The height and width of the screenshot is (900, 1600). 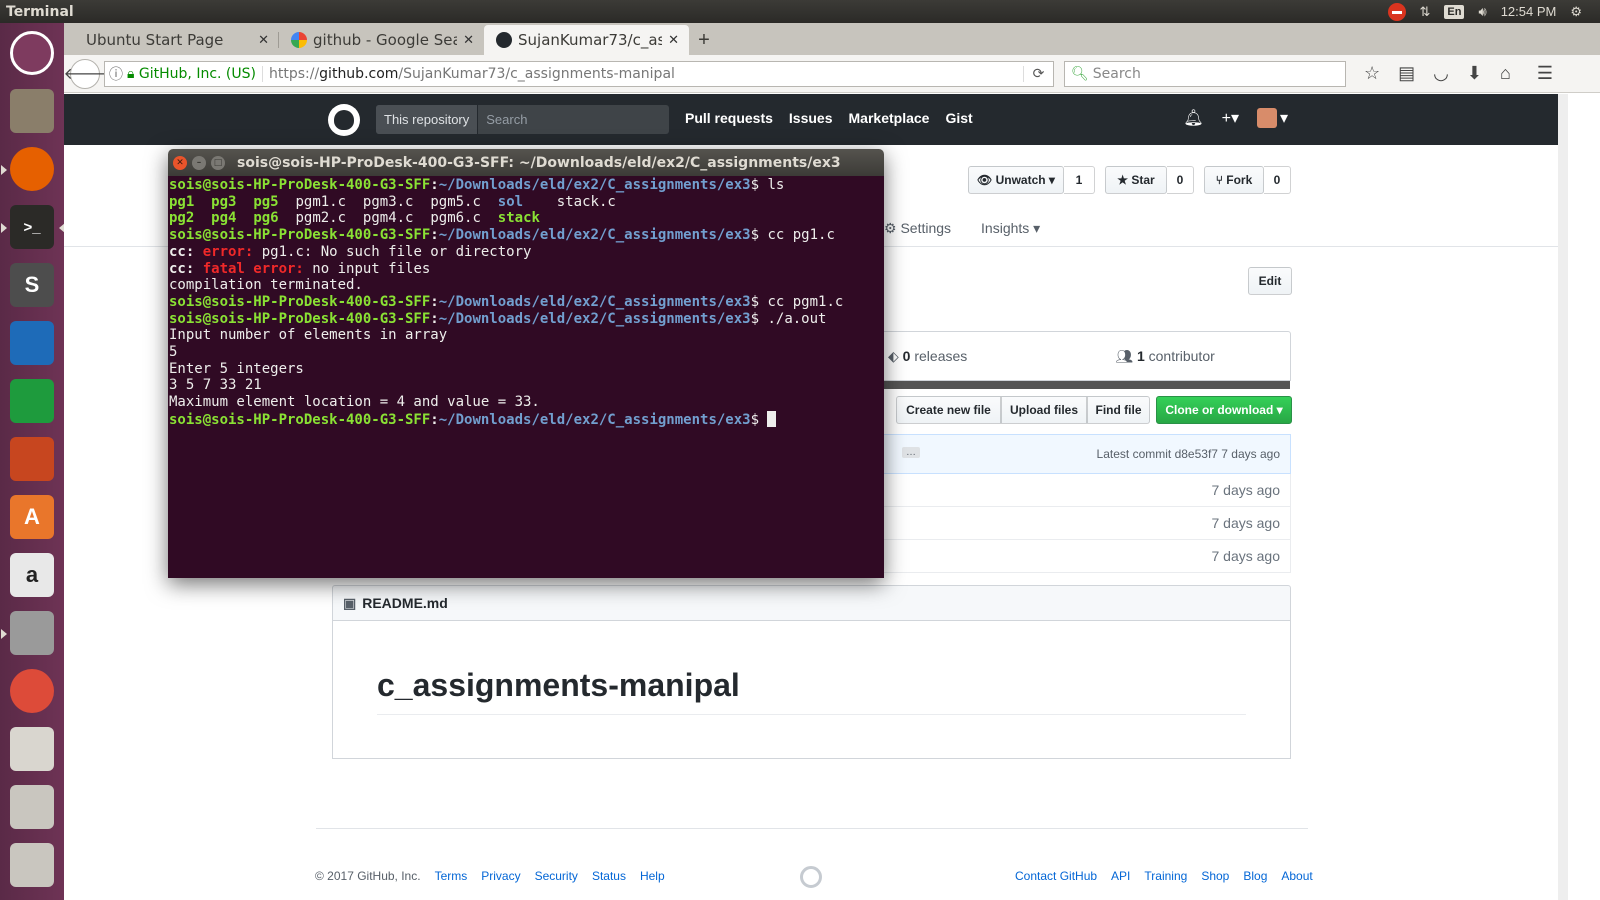 What do you see at coordinates (1454, 11) in the screenshot?
I see `keyboard-language-indicator: En` at bounding box center [1454, 11].